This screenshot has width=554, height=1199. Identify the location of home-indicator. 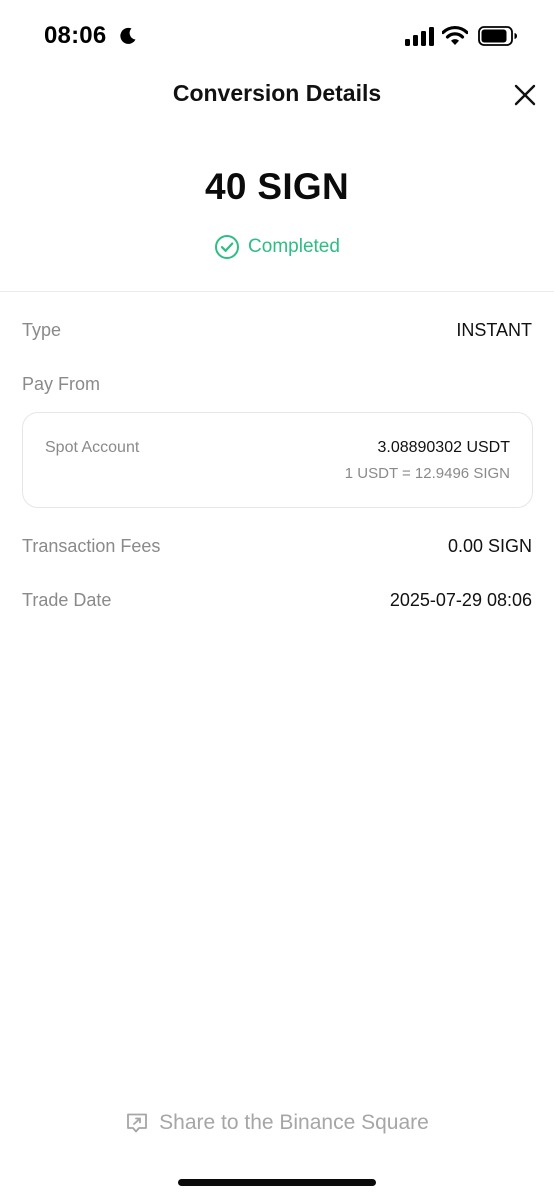
(277, 1182).